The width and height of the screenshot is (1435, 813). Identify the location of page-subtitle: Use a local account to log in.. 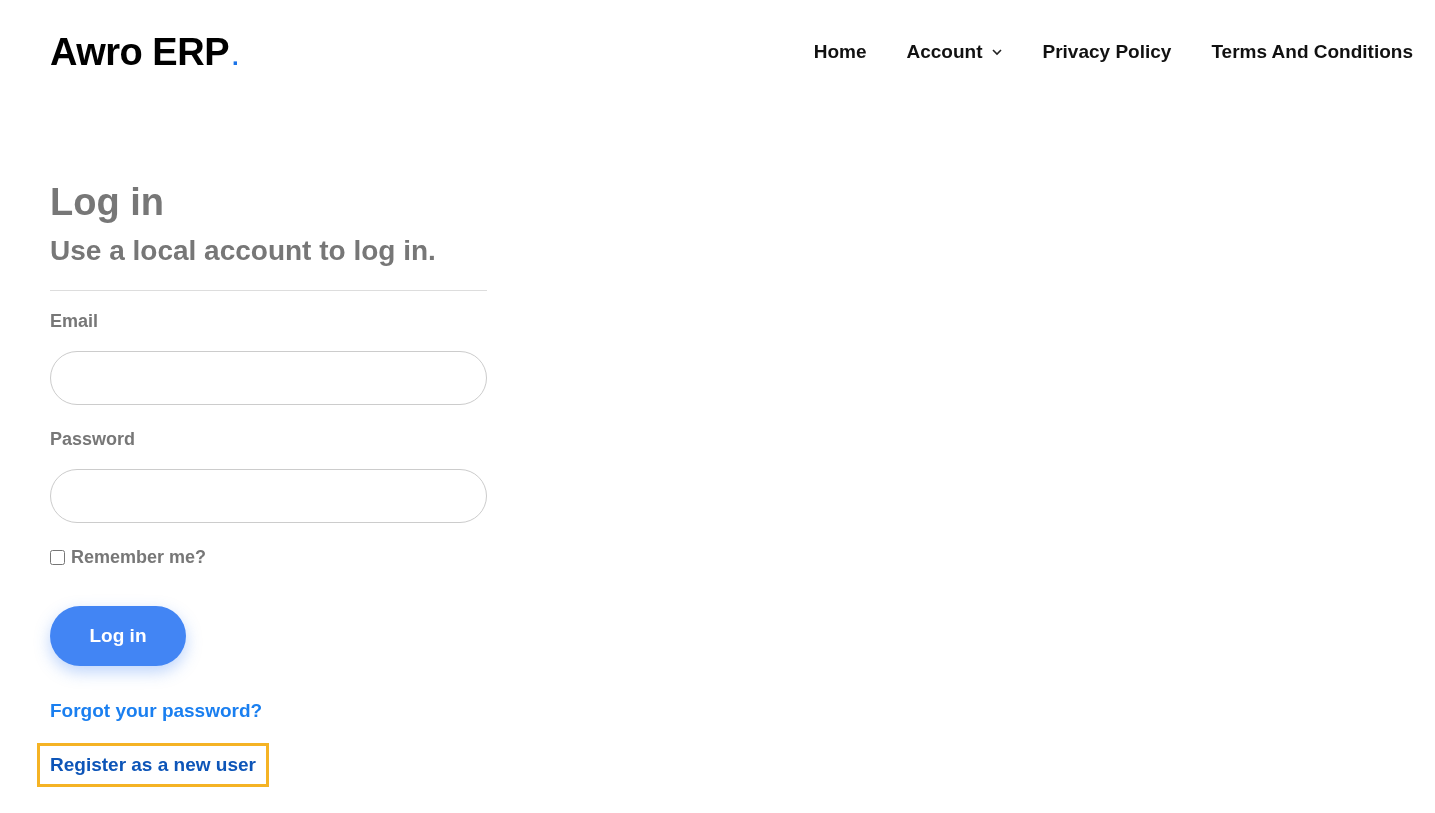
(243, 251).